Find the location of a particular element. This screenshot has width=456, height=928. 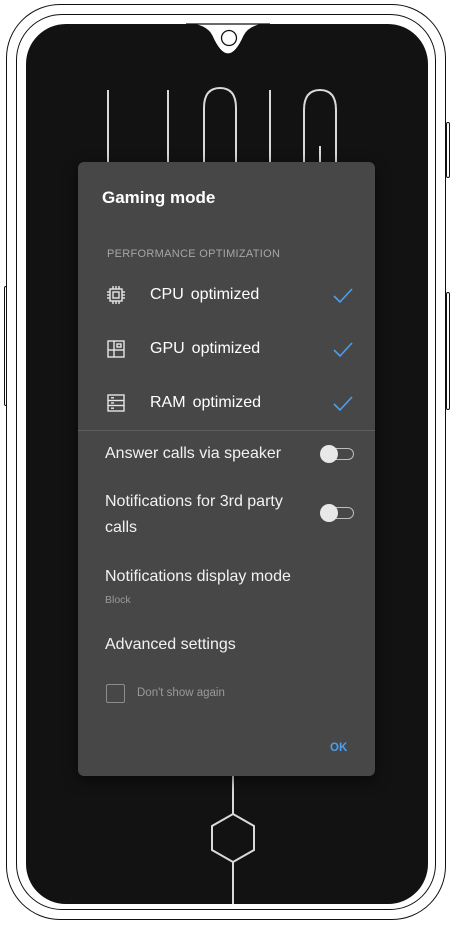

setting-label: Notifications for 3rd party calls is located at coordinates (194, 514).